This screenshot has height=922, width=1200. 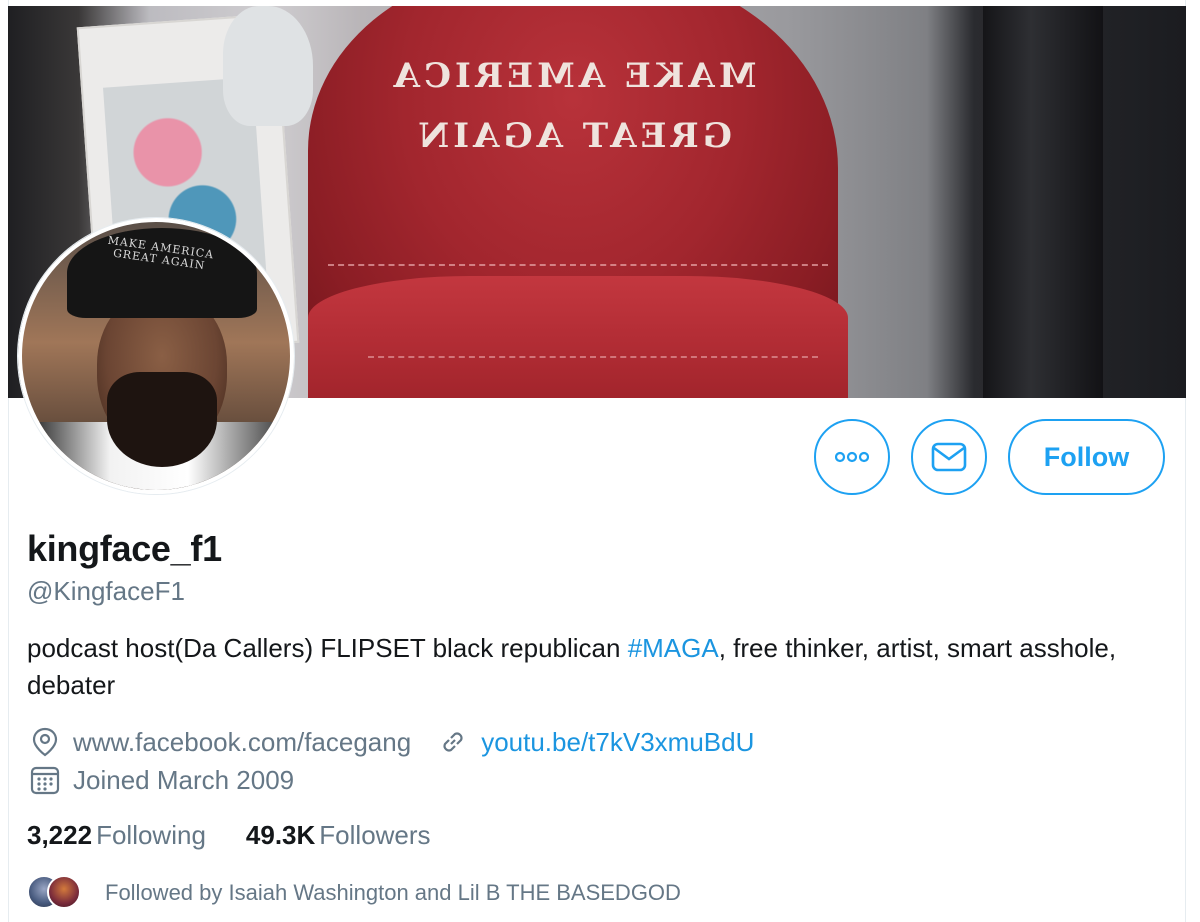 I want to click on followers-count: 49.3K, so click(x=280, y=835).